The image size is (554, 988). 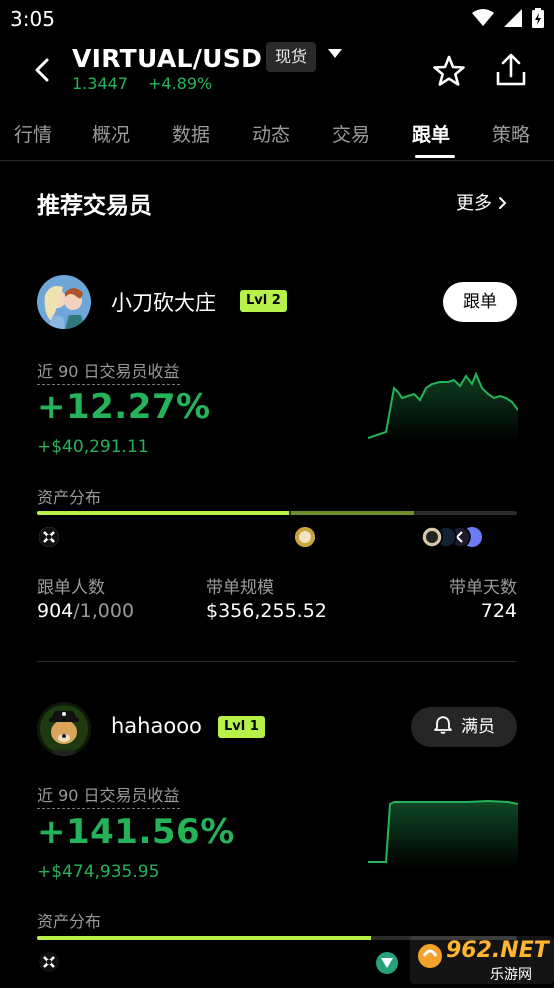 What do you see at coordinates (98, 872) in the screenshot?
I see `pnl-value: +$474,935.95` at bounding box center [98, 872].